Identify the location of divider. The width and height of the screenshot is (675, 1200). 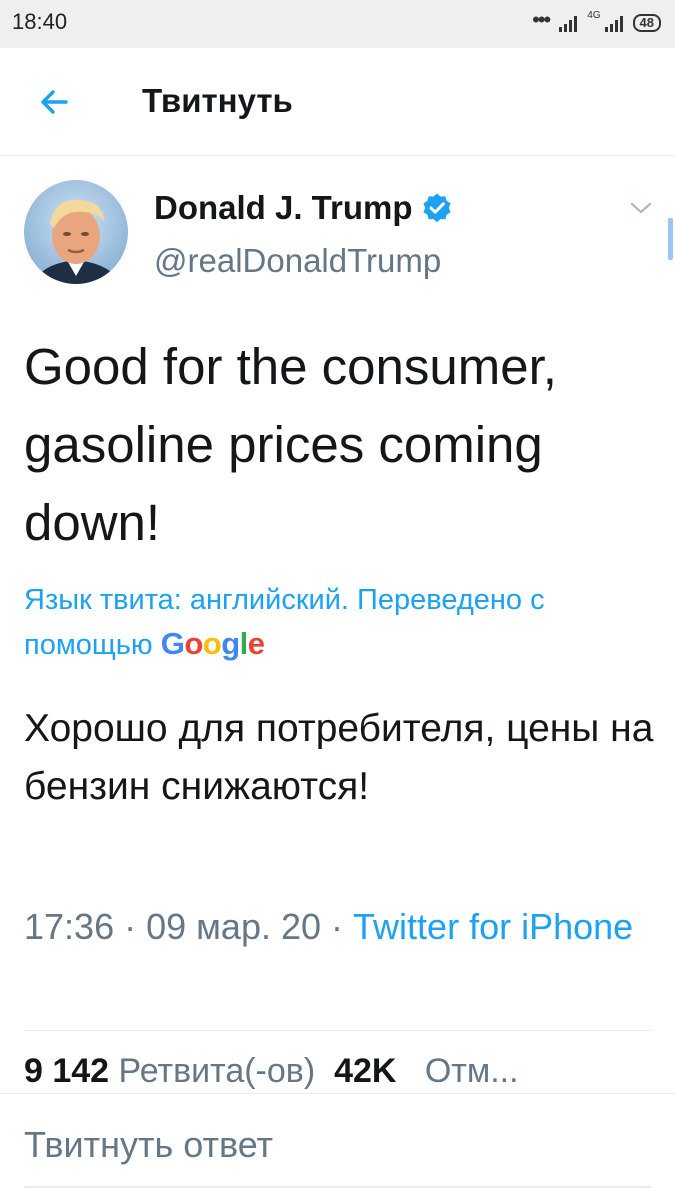
(337, 1030).